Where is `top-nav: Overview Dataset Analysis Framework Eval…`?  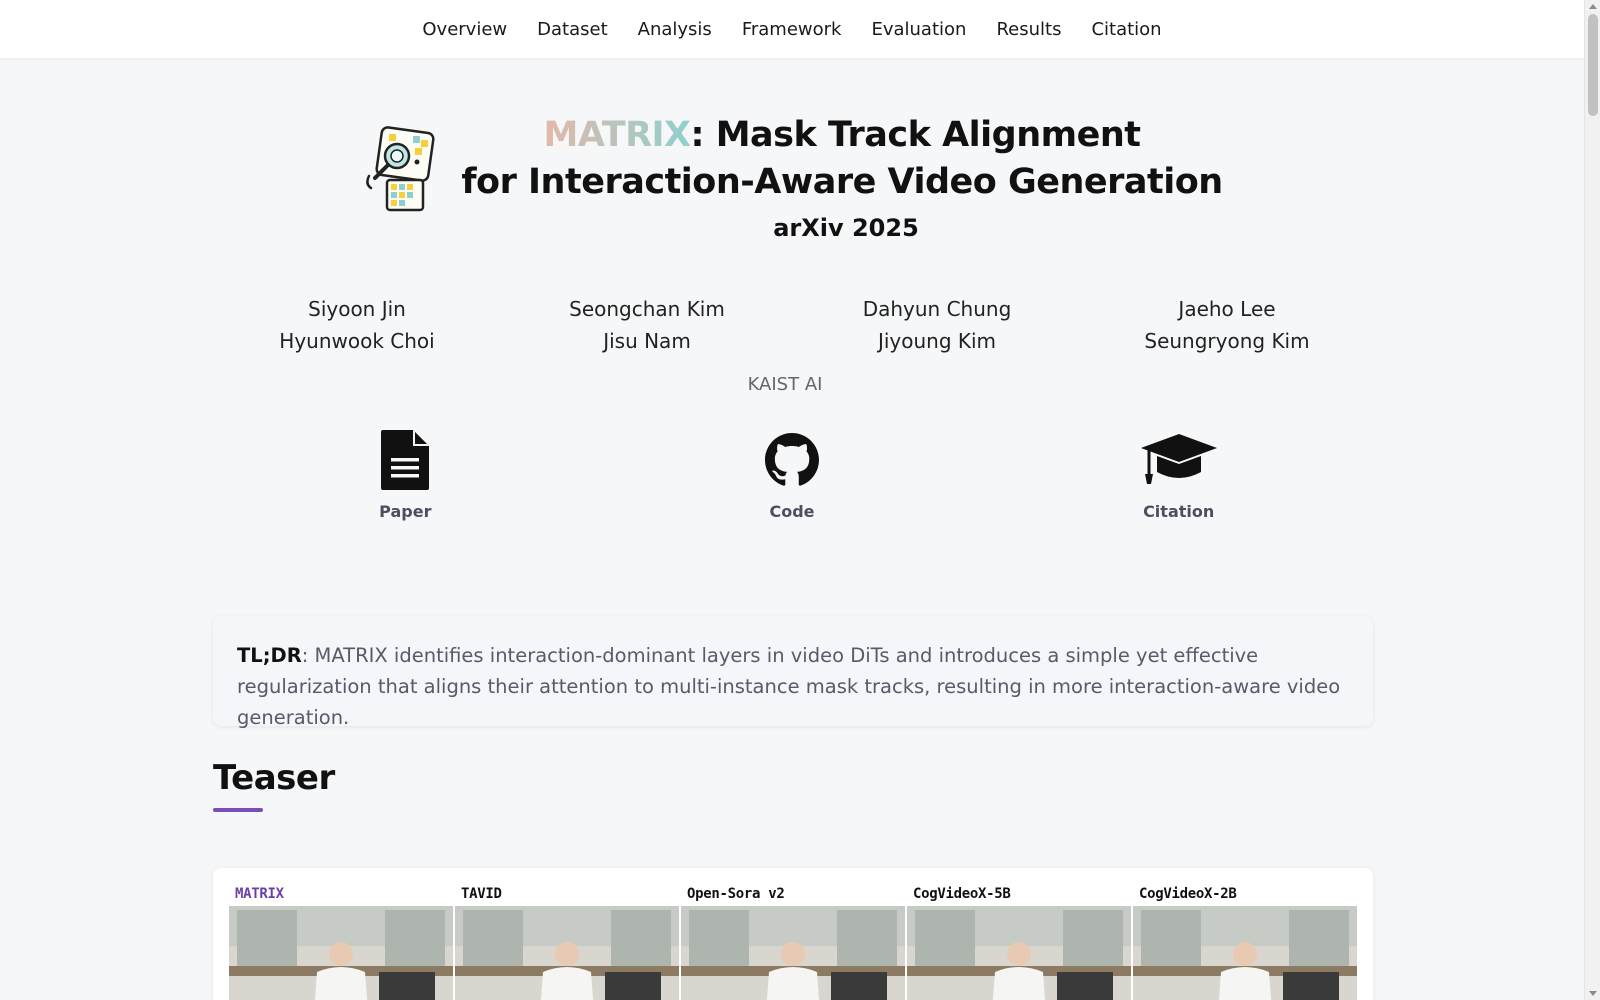 top-nav: Overview Dataset Analysis Framework Eval… is located at coordinates (792, 29).